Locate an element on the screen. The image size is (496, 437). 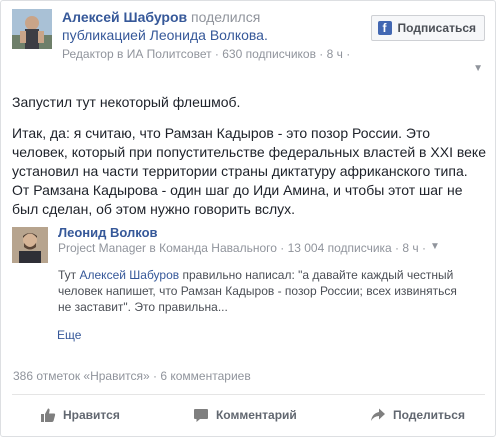
shared-object-link: публикацией Леонида Волкова. is located at coordinates (212, 35).